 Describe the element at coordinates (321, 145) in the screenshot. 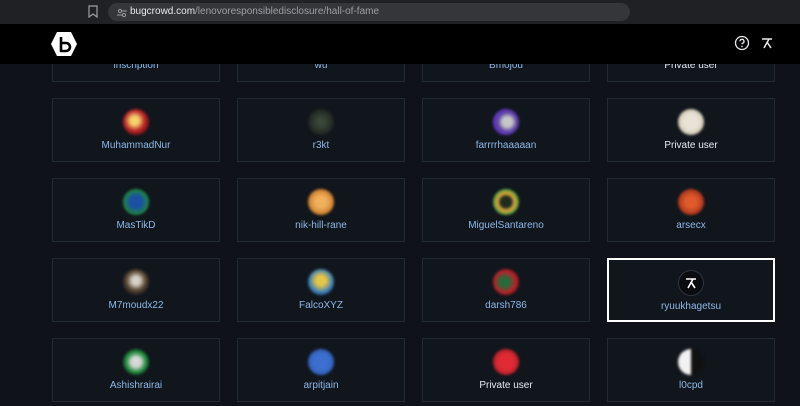

I see `researcher-name: r3kt` at that location.